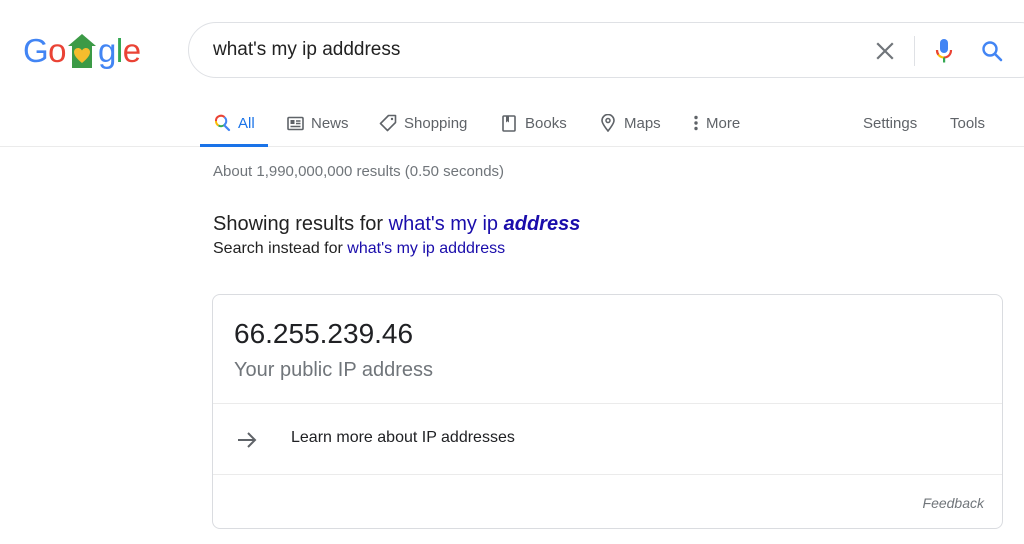 The image size is (1024, 544). I want to click on corrected-query-link: what's my ip address, so click(485, 224).